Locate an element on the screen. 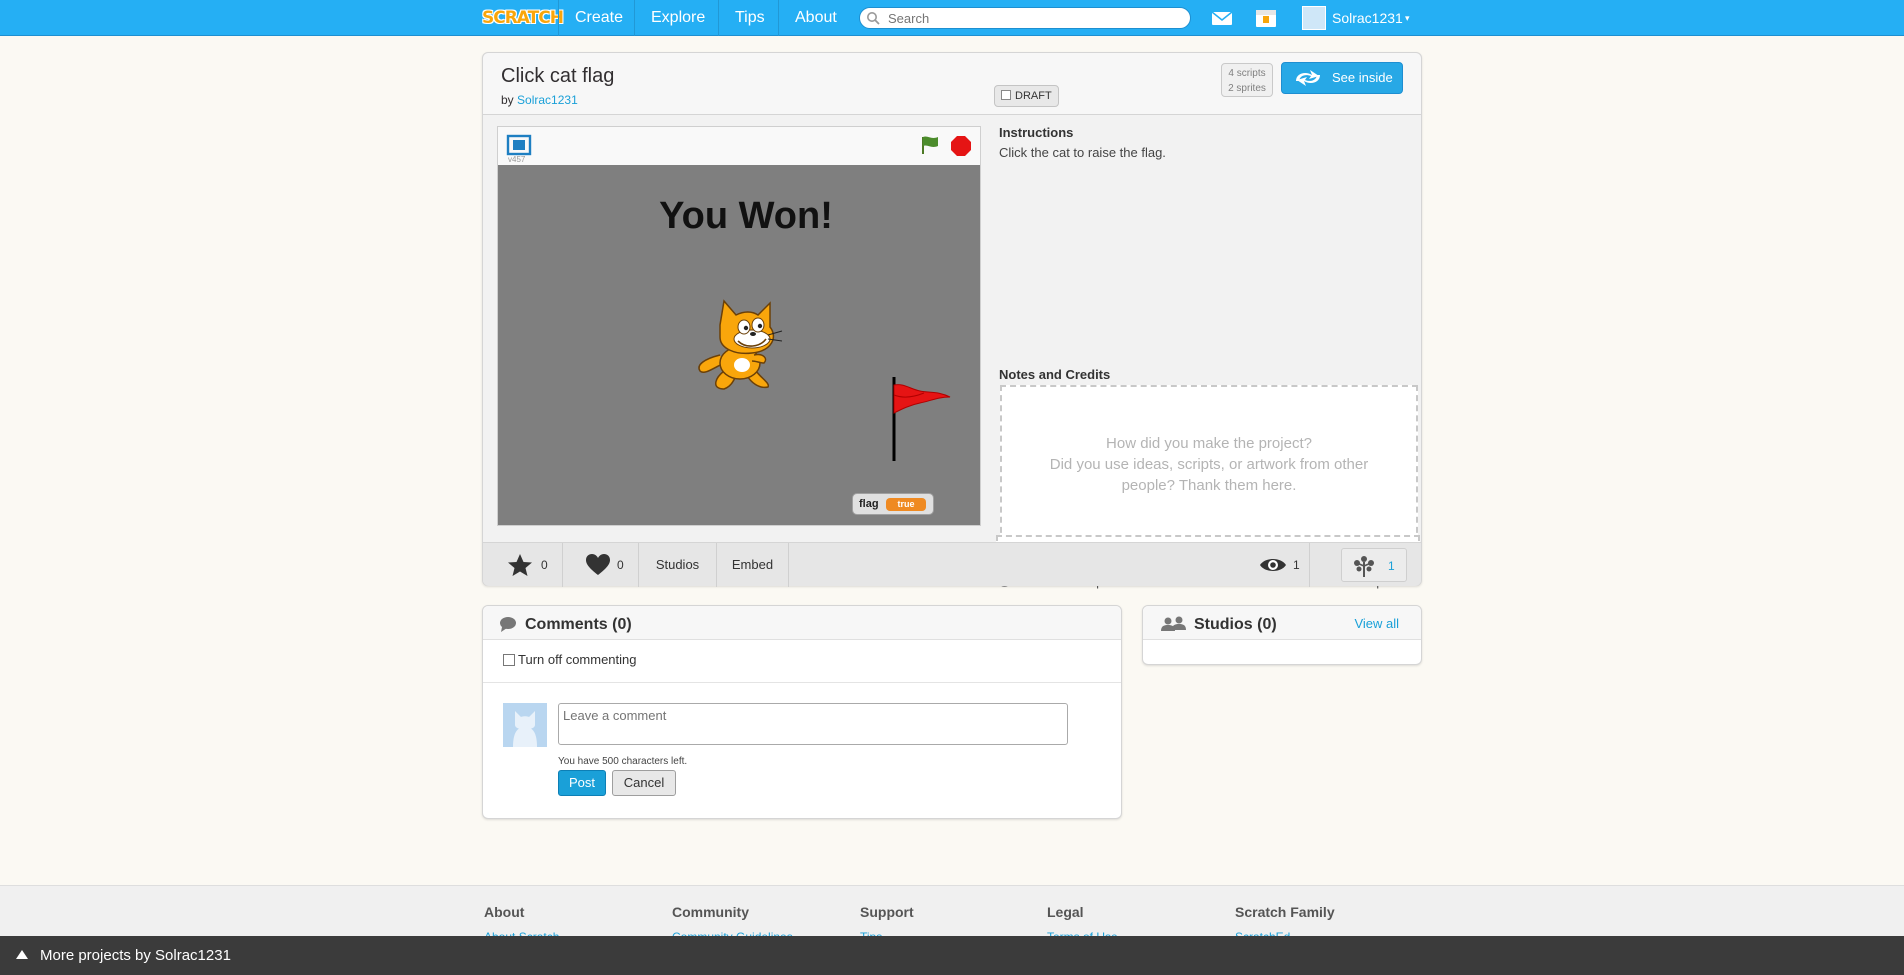  views-stat: 1 is located at coordinates (1281, 565).